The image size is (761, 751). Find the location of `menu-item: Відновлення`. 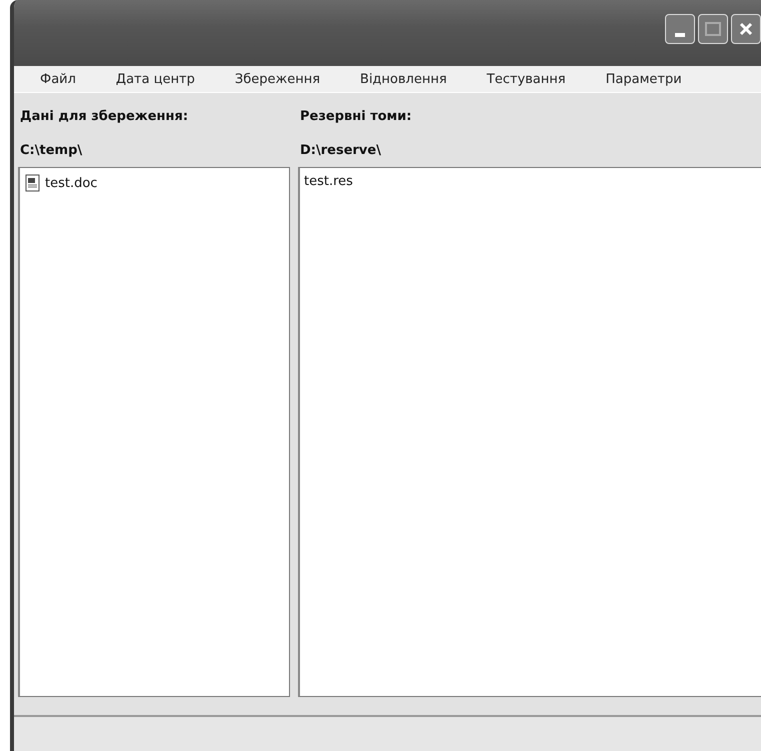

menu-item: Відновлення is located at coordinates (411, 79).